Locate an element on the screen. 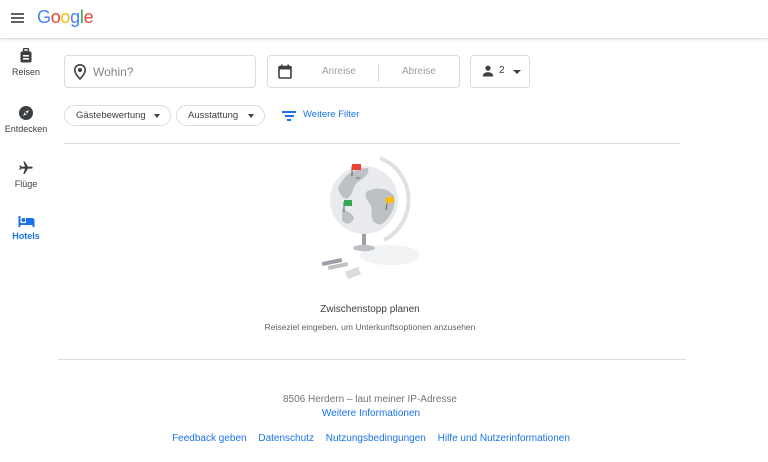 The height and width of the screenshot is (462, 768). suitcase-icon is located at coordinates (26, 55).